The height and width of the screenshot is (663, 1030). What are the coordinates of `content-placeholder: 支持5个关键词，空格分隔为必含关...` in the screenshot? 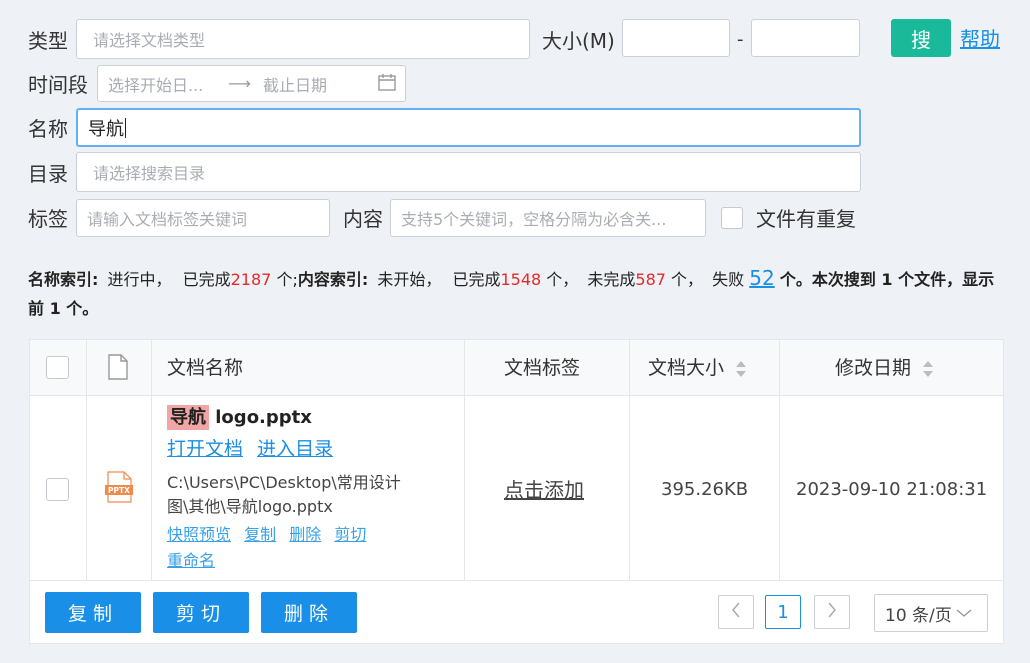 It's located at (534, 219).